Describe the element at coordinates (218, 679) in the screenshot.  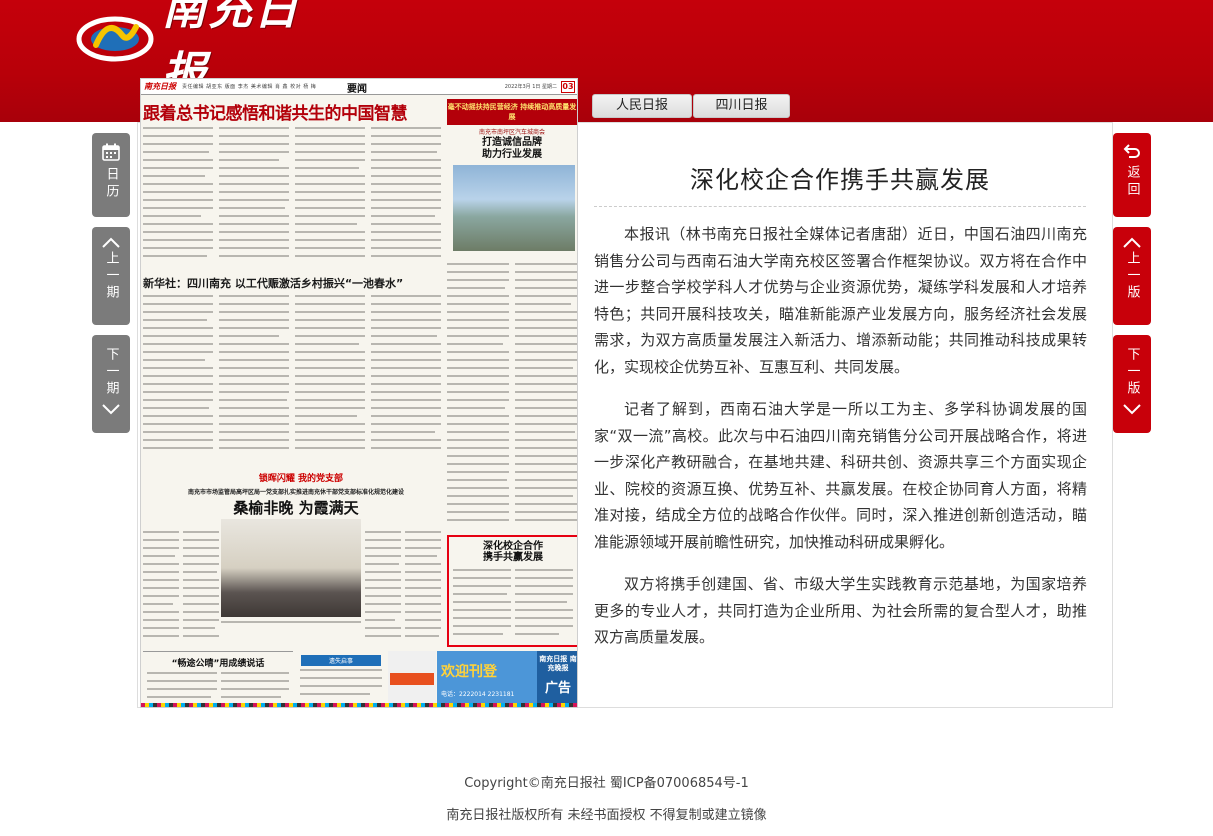
I see `paper-bottom-left-article: “畅途公晴”用成绩说话` at that location.